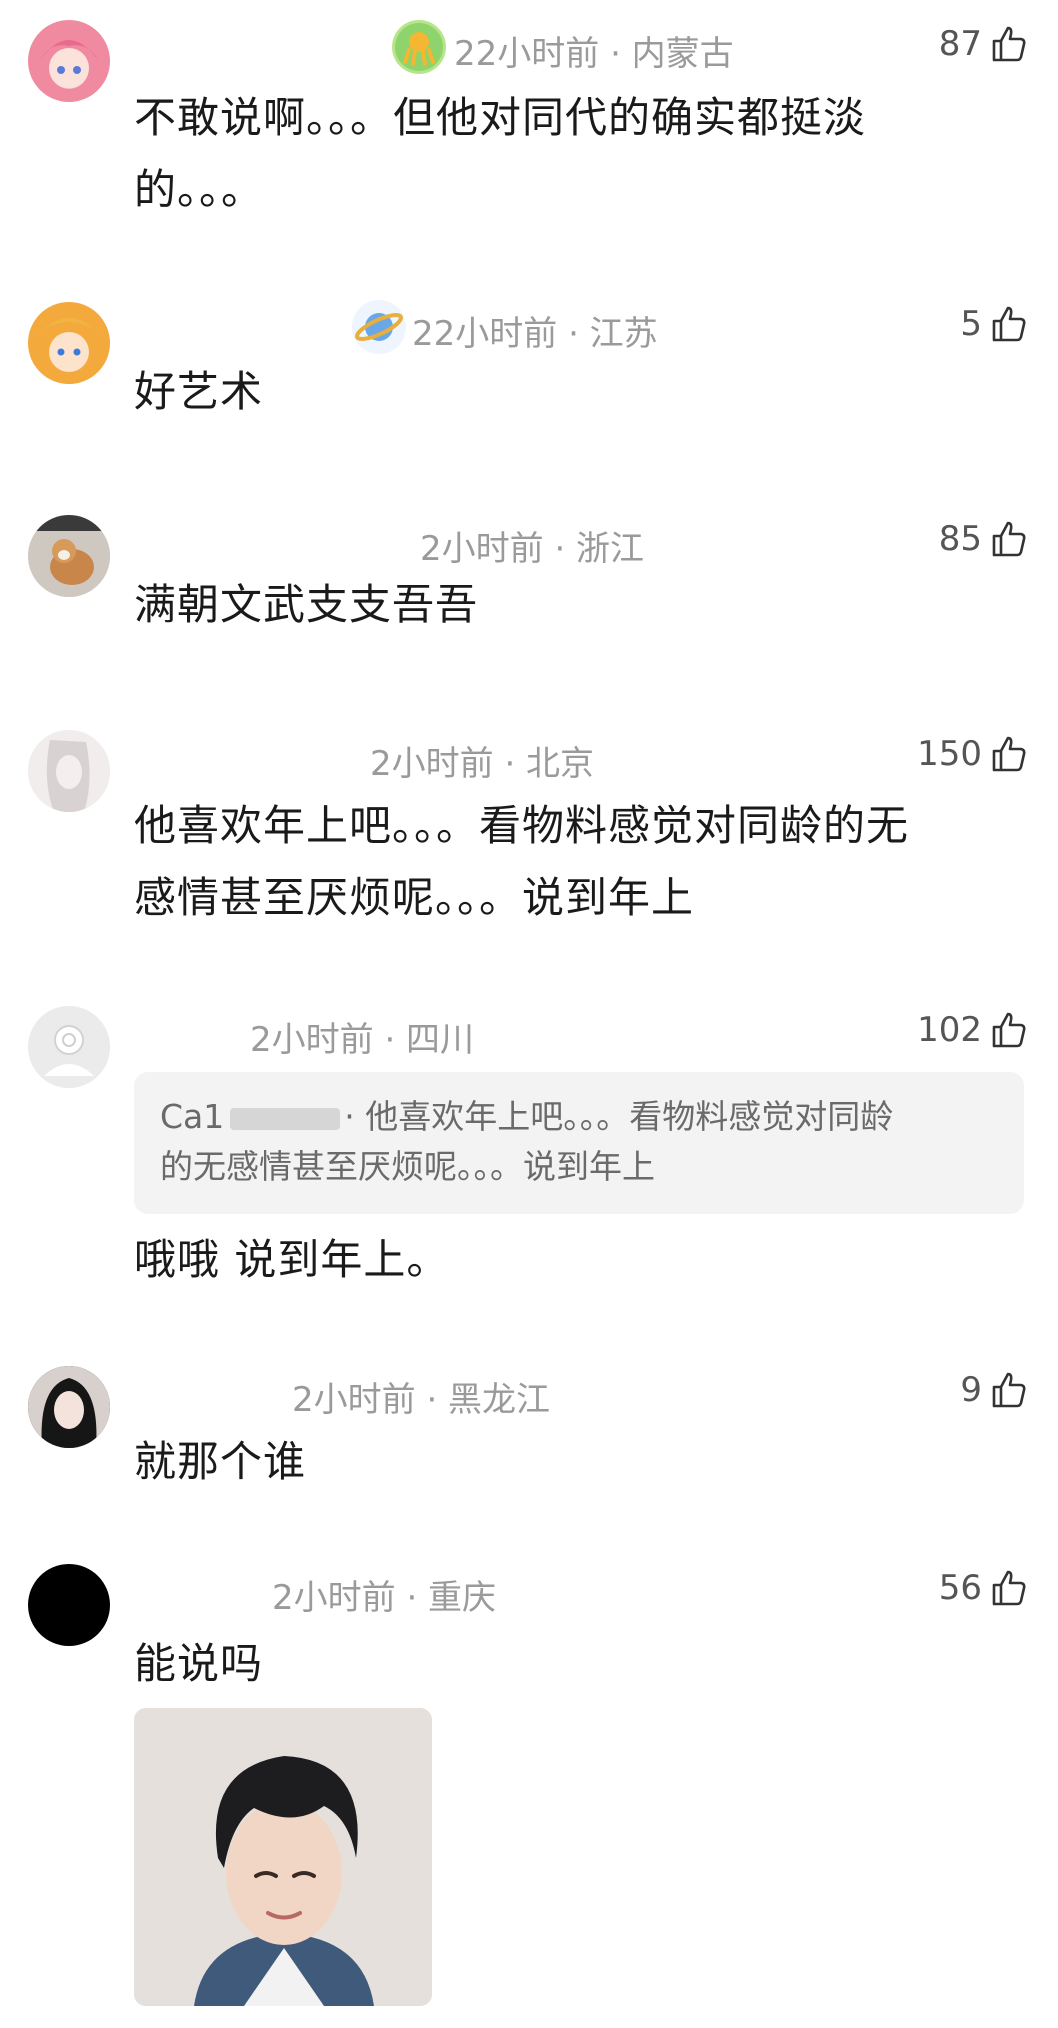 Image resolution: width=1058 pixels, height=2028 pixels. I want to click on like-button: 5, so click(994, 324).